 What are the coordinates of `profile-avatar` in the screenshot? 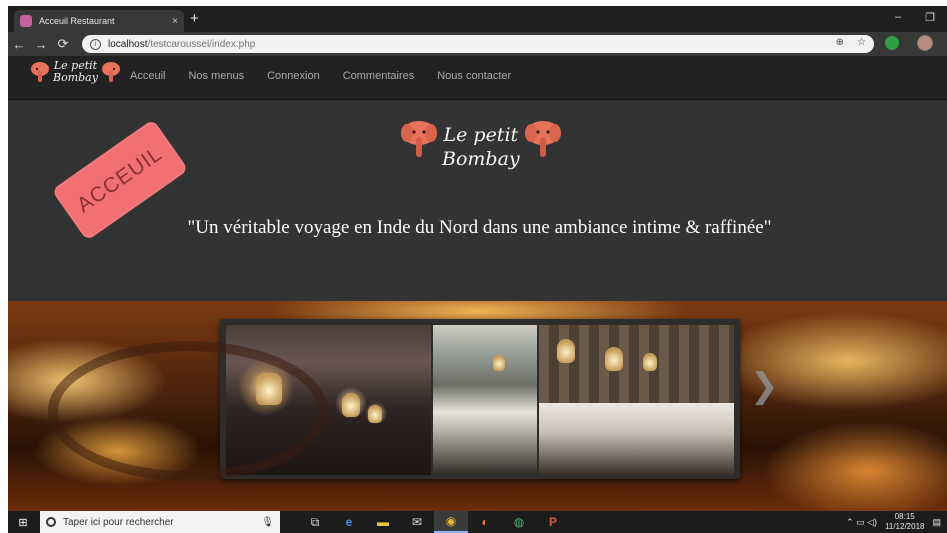 It's located at (925, 43).